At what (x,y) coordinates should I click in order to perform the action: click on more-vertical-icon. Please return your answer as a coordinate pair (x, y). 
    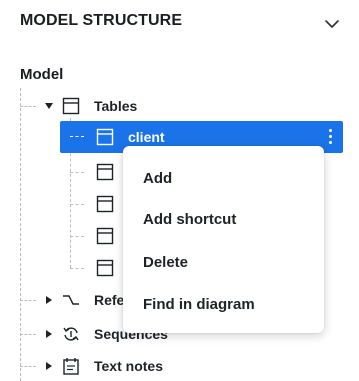
    Looking at the image, I should click on (331, 137).